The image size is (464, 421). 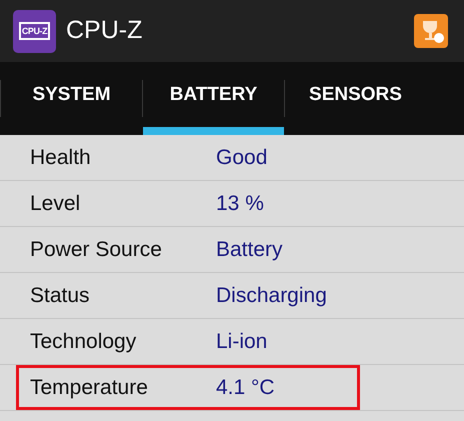 I want to click on tab: SENSORS, so click(x=355, y=98).